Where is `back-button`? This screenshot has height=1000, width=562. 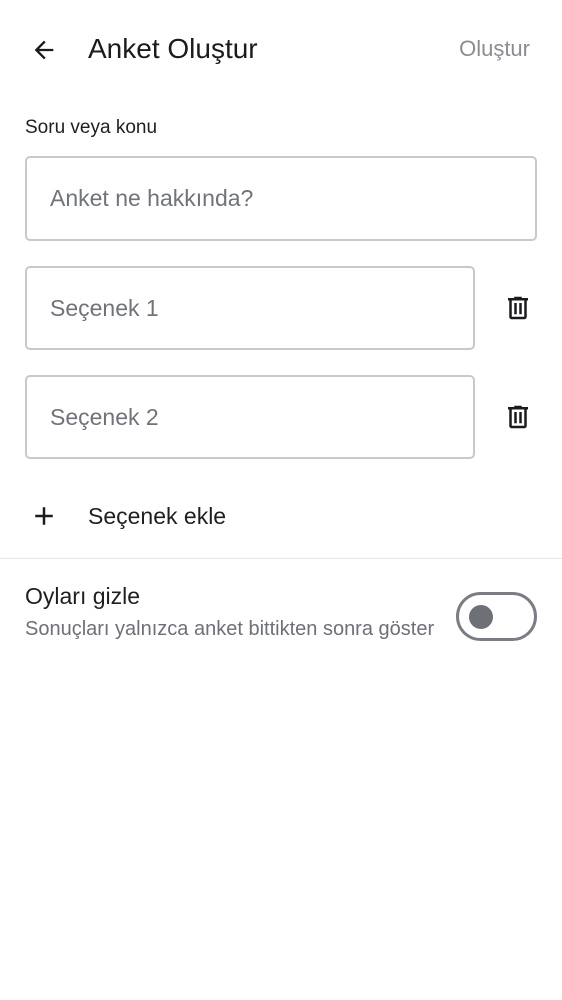 back-button is located at coordinates (44, 50).